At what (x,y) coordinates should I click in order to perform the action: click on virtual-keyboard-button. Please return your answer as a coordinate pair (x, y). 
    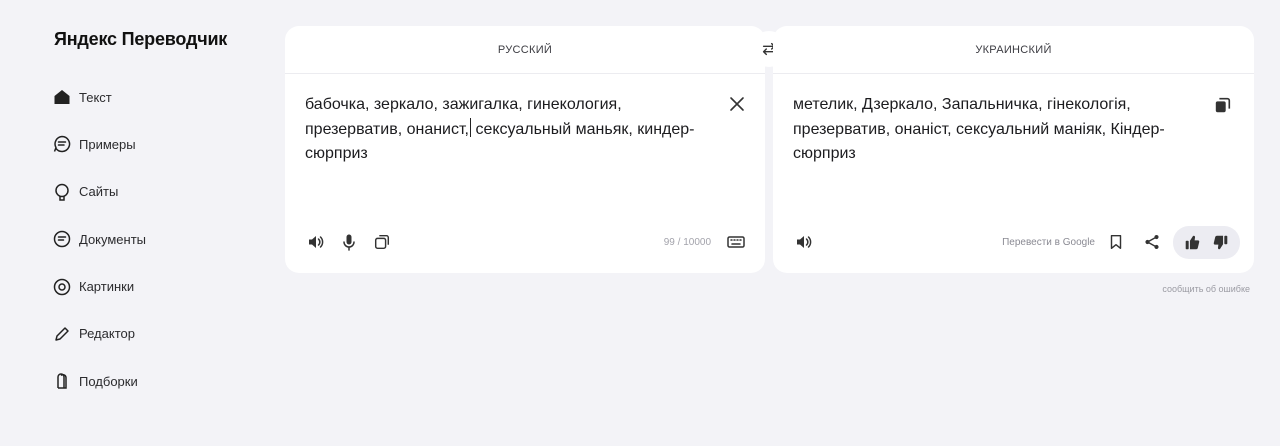
    Looking at the image, I should click on (736, 242).